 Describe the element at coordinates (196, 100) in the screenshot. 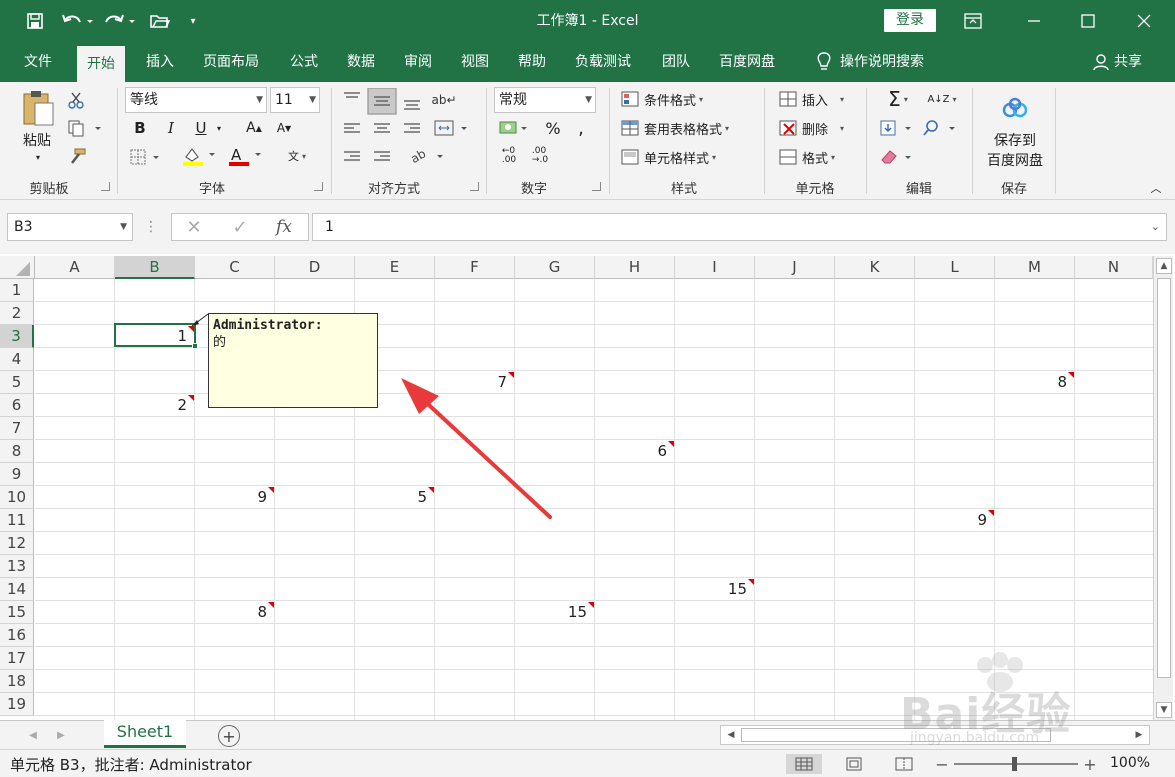

I see `font-name-select: 等线 ▼` at that location.